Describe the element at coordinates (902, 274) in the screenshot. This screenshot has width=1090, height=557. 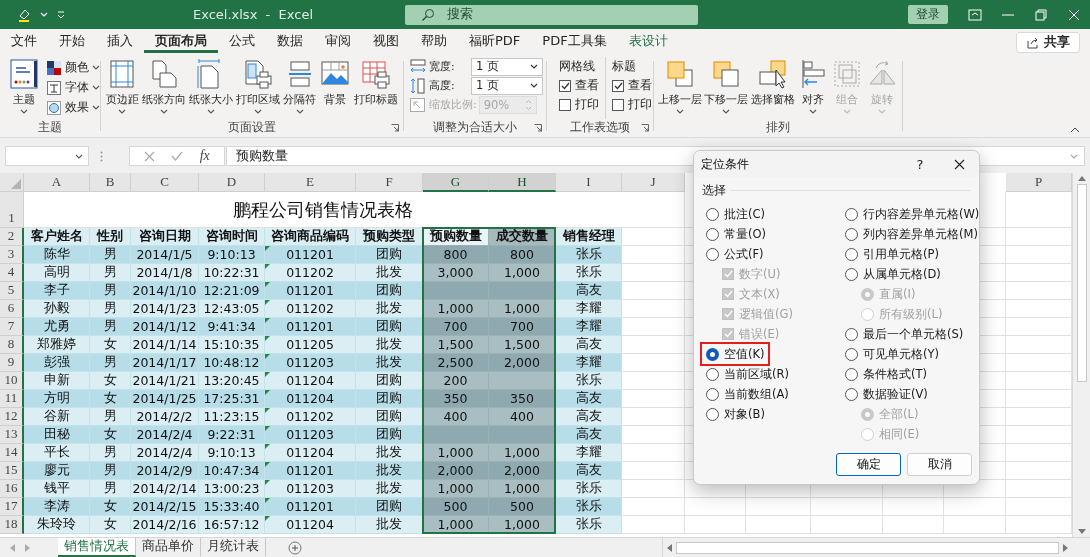
I see `option-label: 从属单元格(D)` at that location.